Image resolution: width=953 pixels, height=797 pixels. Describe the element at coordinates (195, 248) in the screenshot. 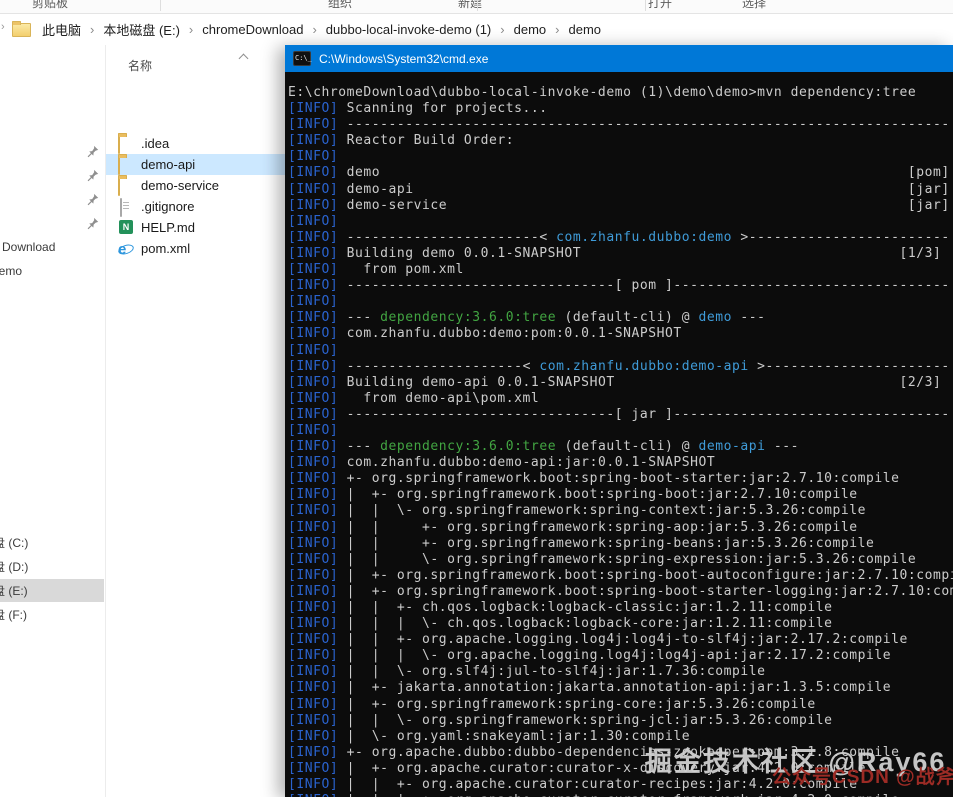

I see `file-row: e pom.xml` at that location.